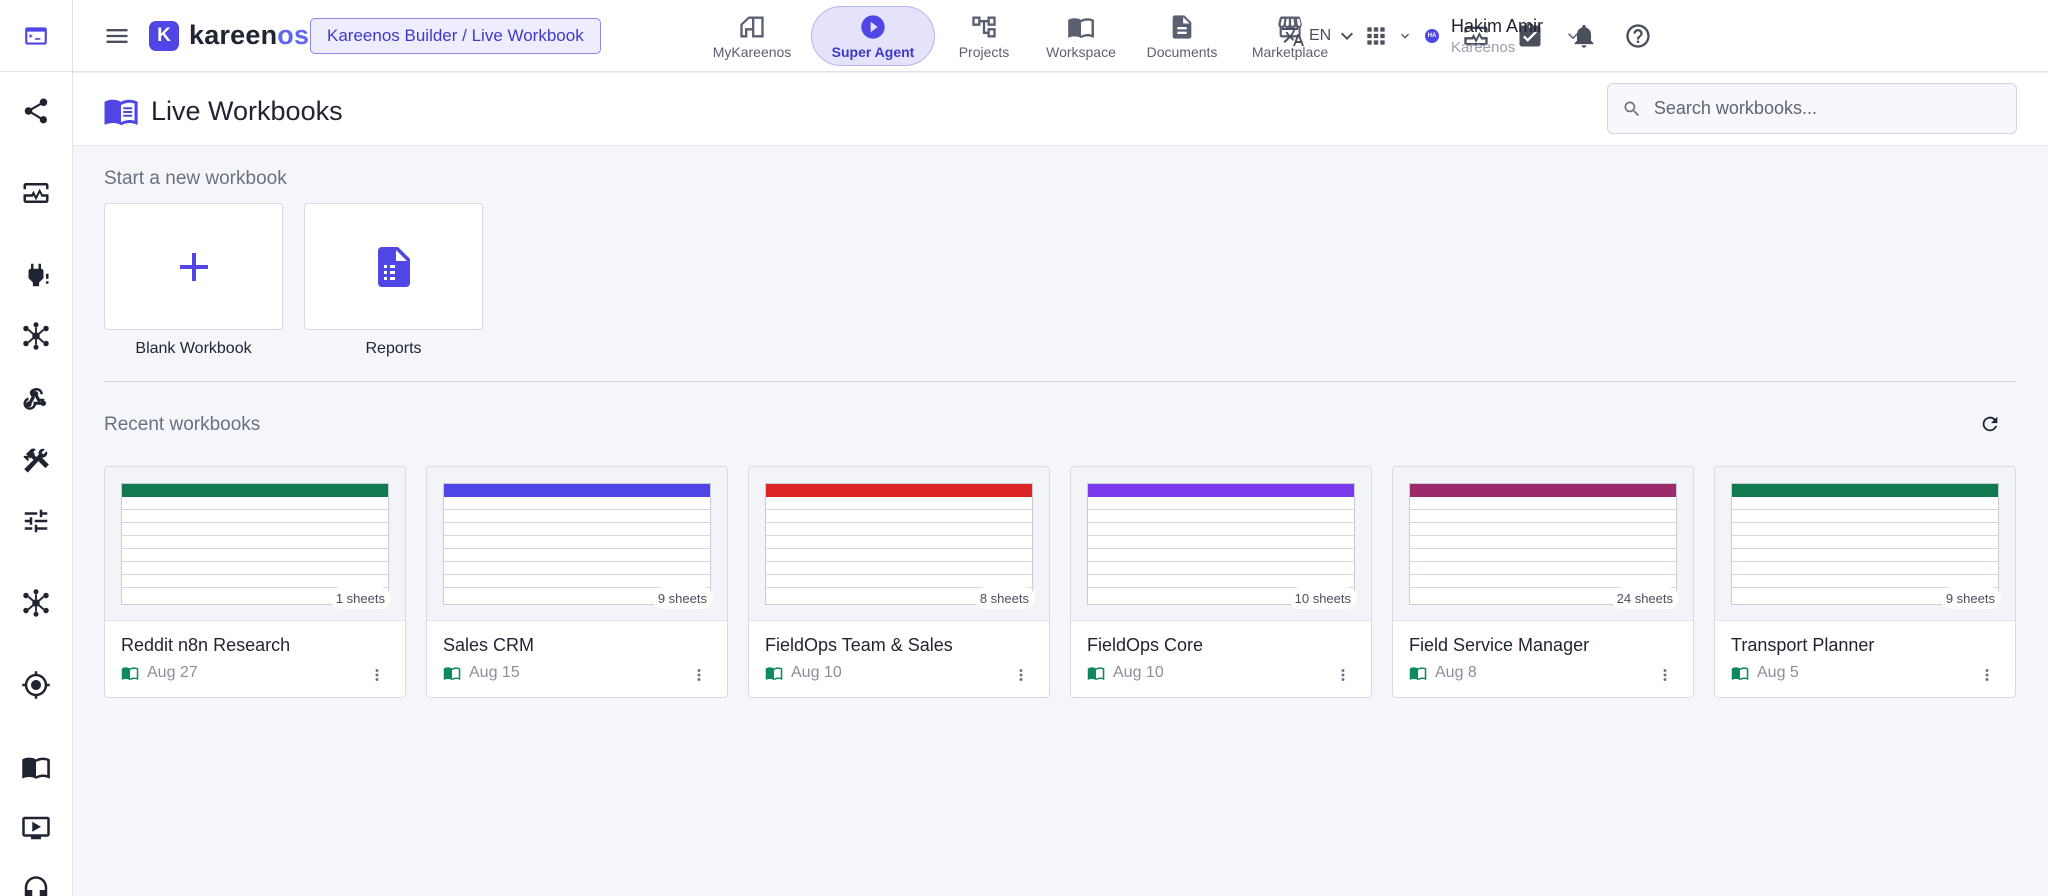  What do you see at coordinates (1456, 672) in the screenshot?
I see `workbook-date: Aug 8` at bounding box center [1456, 672].